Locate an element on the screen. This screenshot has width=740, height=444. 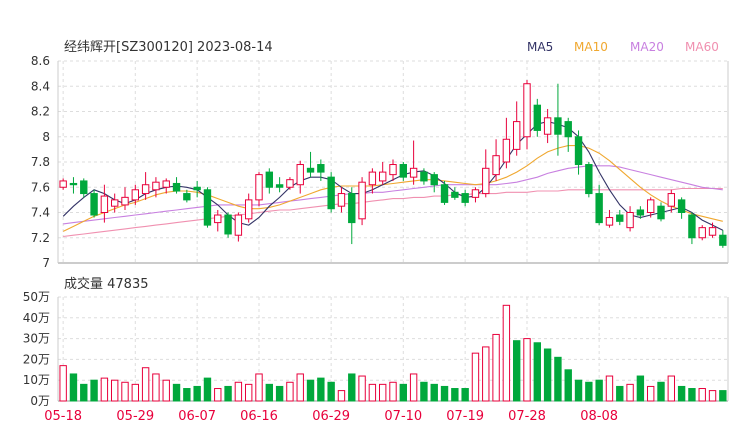
legend-ma10: MA10 is located at coordinates (591, 47).